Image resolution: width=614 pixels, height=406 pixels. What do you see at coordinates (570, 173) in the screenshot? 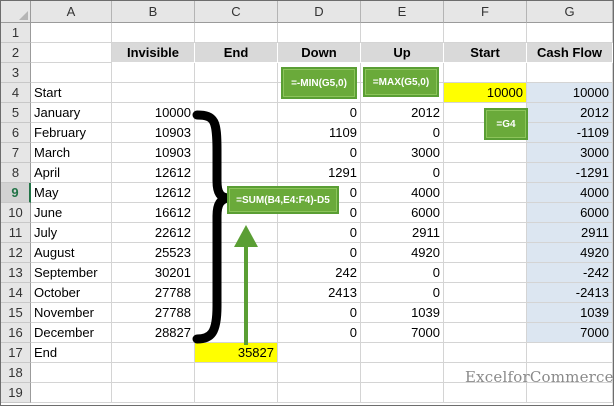
I see `cash-flow-value: -1291` at bounding box center [570, 173].